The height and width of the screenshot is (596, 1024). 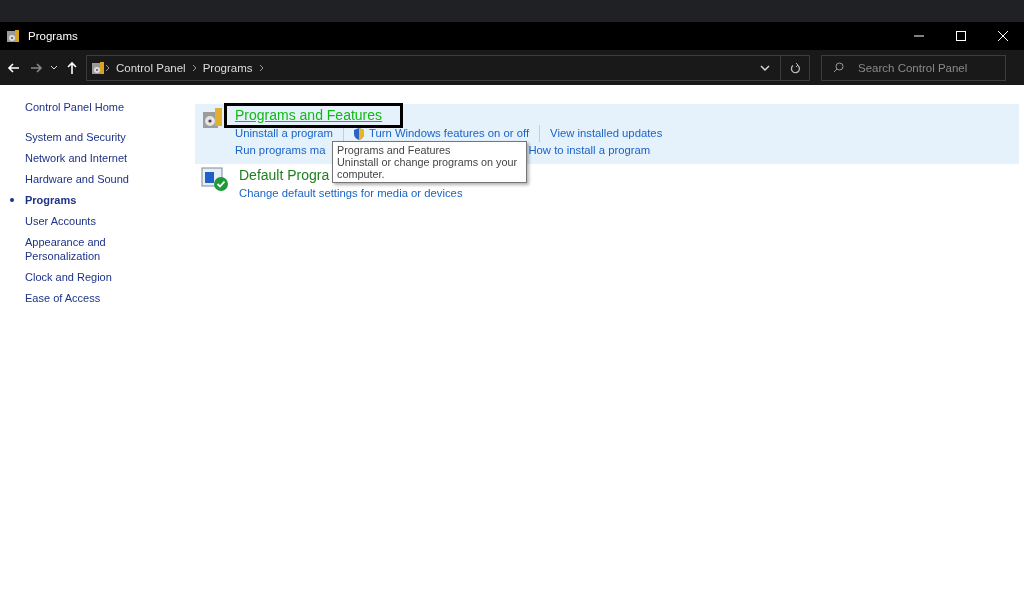 What do you see at coordinates (601, 133) in the screenshot?
I see `task-link: View installed updates` at bounding box center [601, 133].